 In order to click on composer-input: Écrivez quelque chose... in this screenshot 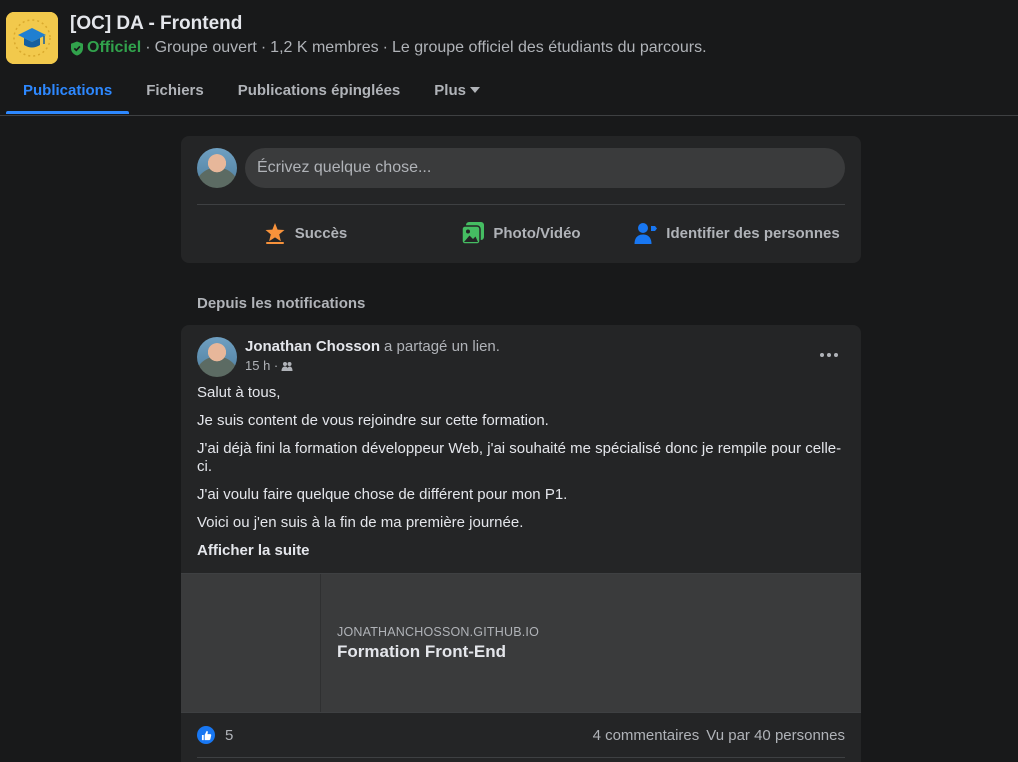, I will do `click(545, 168)`.